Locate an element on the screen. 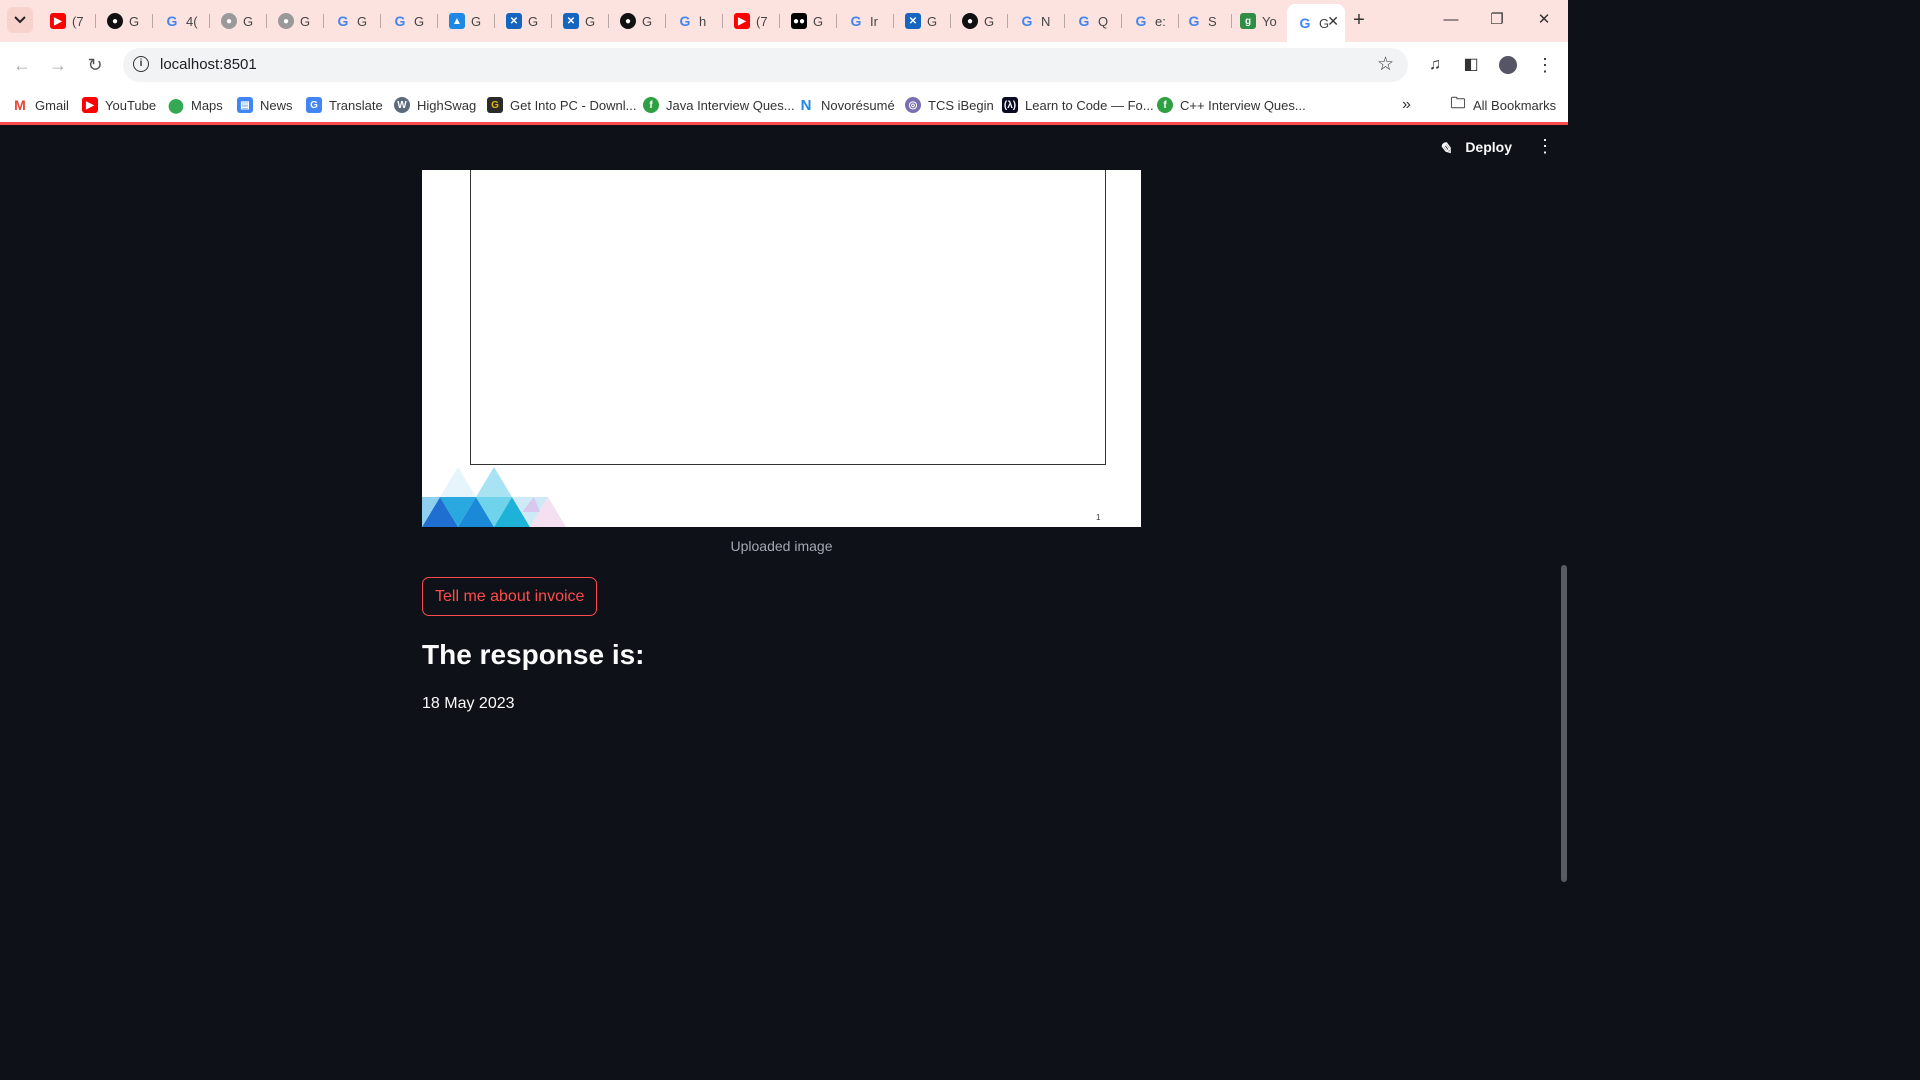 The width and height of the screenshot is (1920, 1080). freecodecamp-icon: (λ) is located at coordinates (1010, 105).